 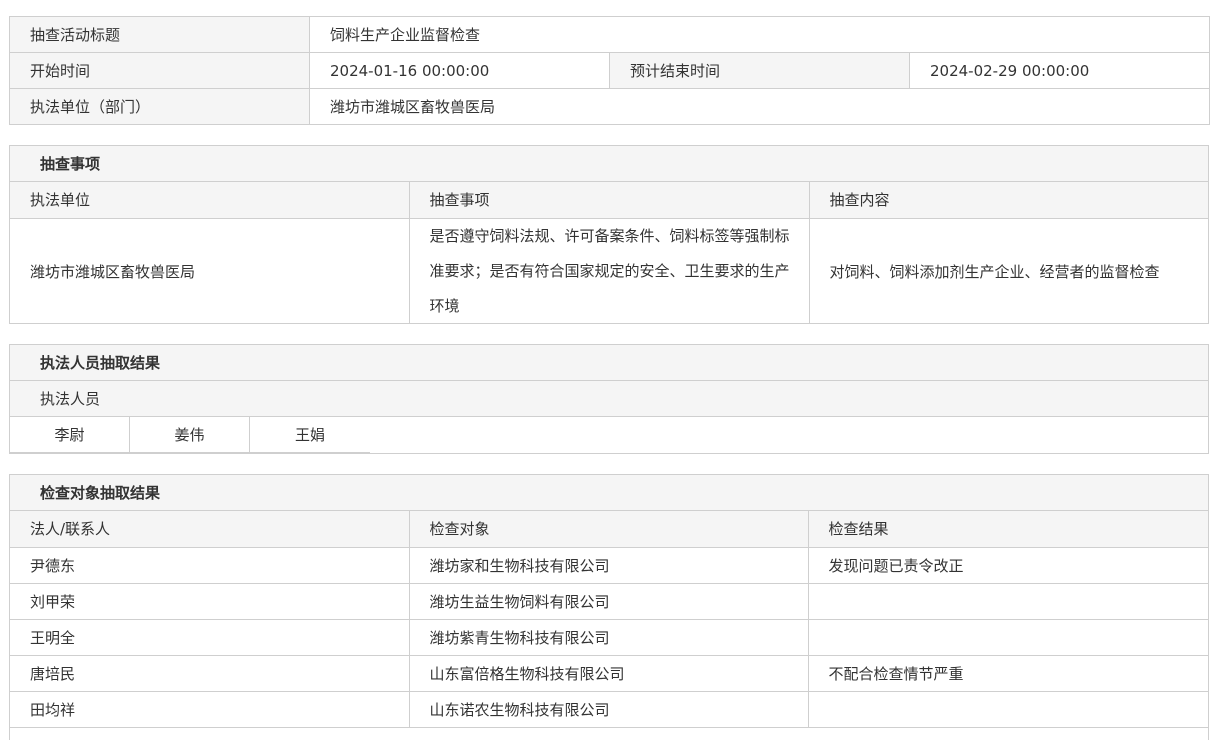 I want to click on table-row: 唐培民 山东富倍格生物科技有限公司 不配合检查情节严重, so click(x=609, y=673).